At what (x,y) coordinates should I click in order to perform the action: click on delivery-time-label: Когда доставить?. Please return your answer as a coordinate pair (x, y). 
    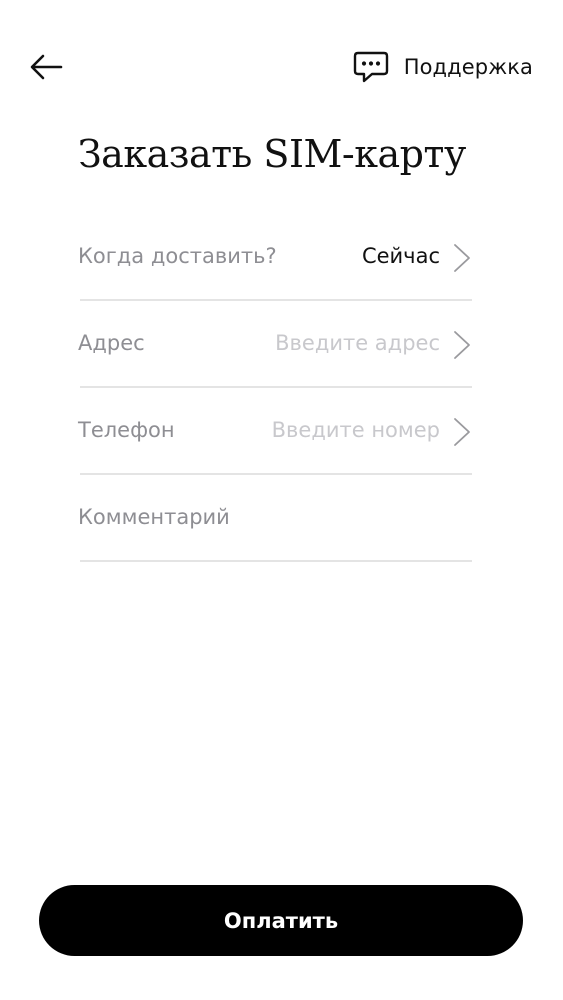
    Looking at the image, I should click on (177, 256).